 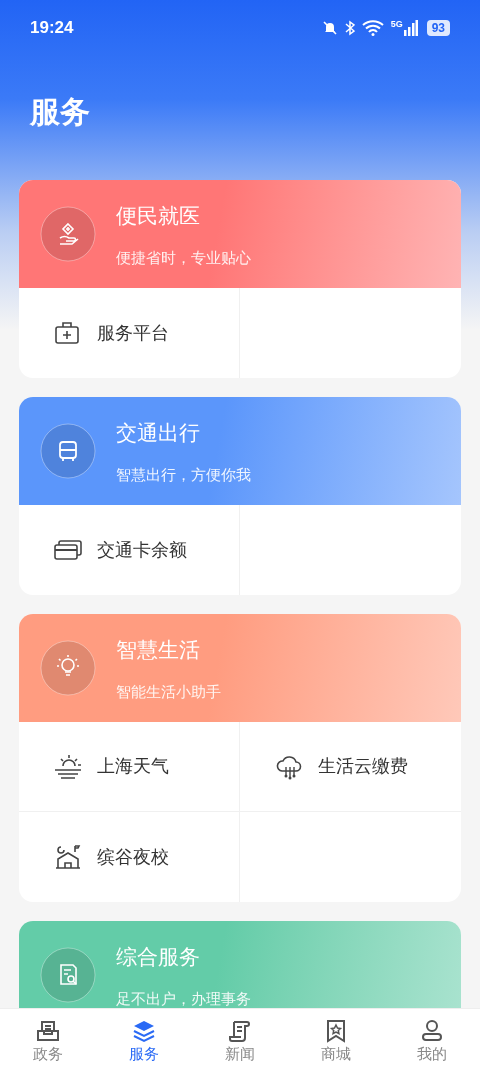 What do you see at coordinates (68, 975) in the screenshot?
I see `document-search-icon` at bounding box center [68, 975].